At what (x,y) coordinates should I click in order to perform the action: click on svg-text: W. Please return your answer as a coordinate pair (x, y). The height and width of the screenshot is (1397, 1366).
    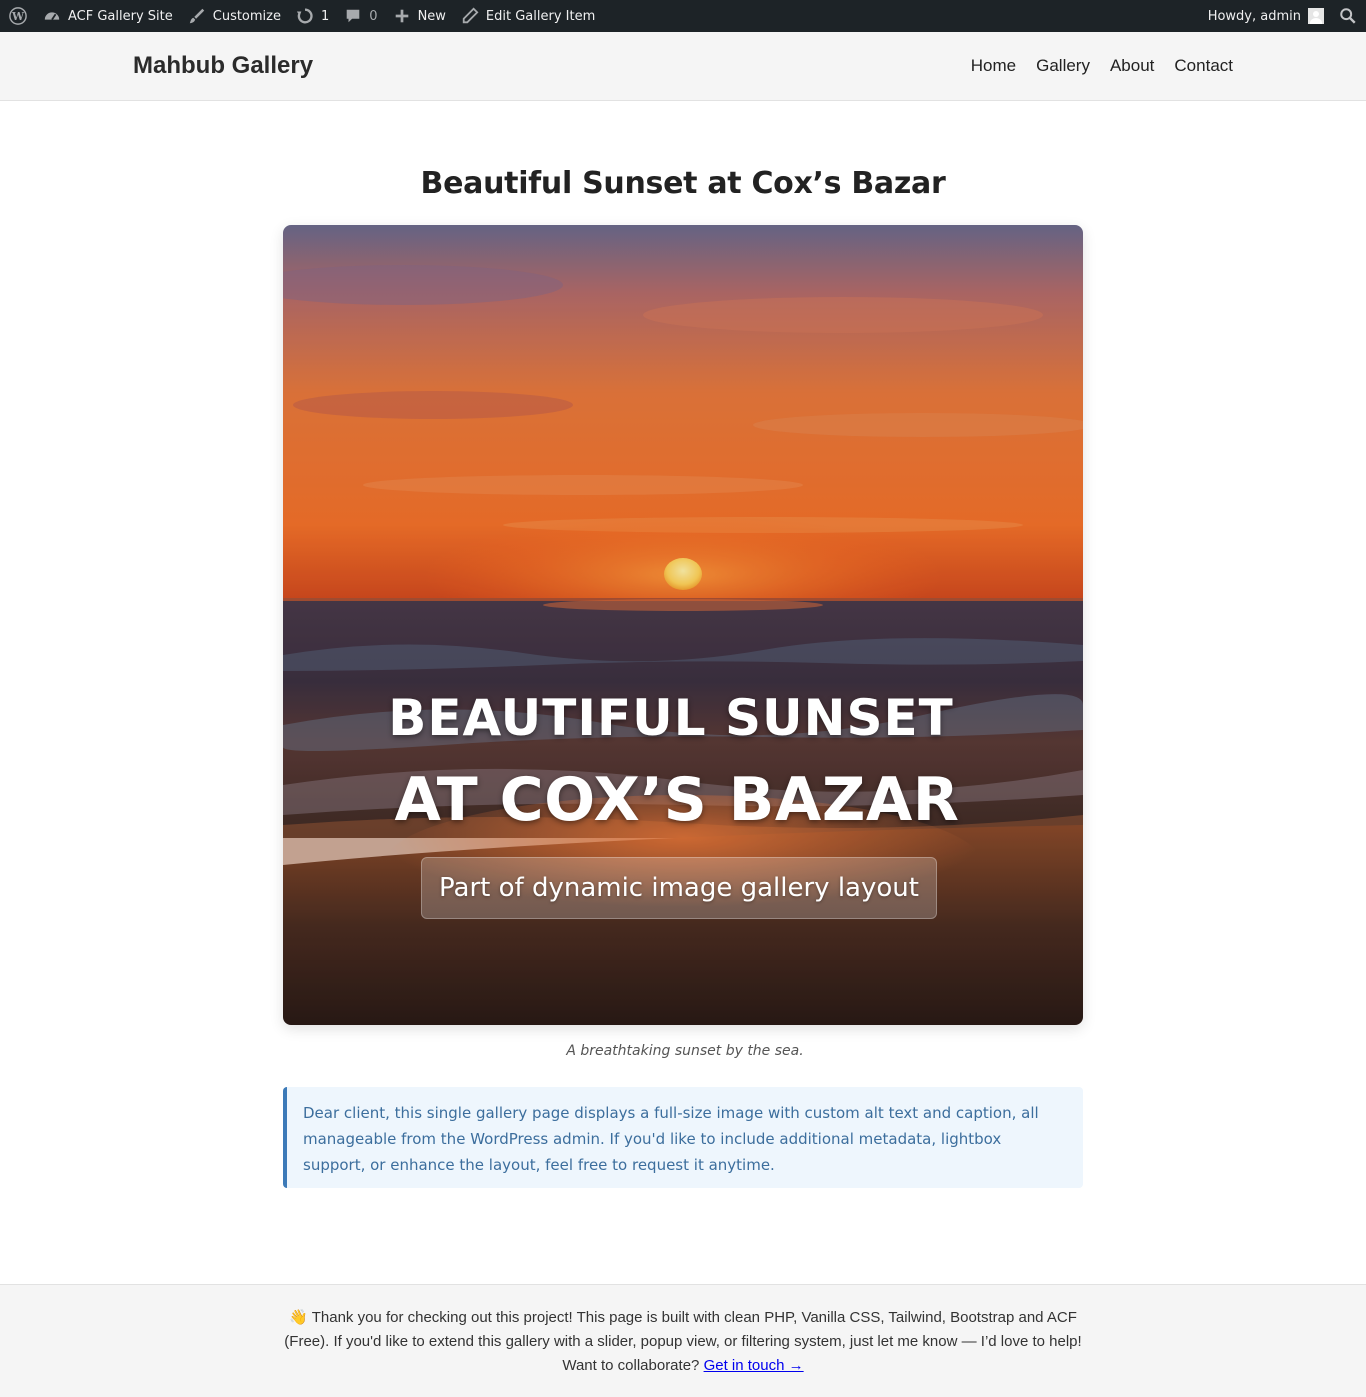
    Looking at the image, I should click on (18, 16).